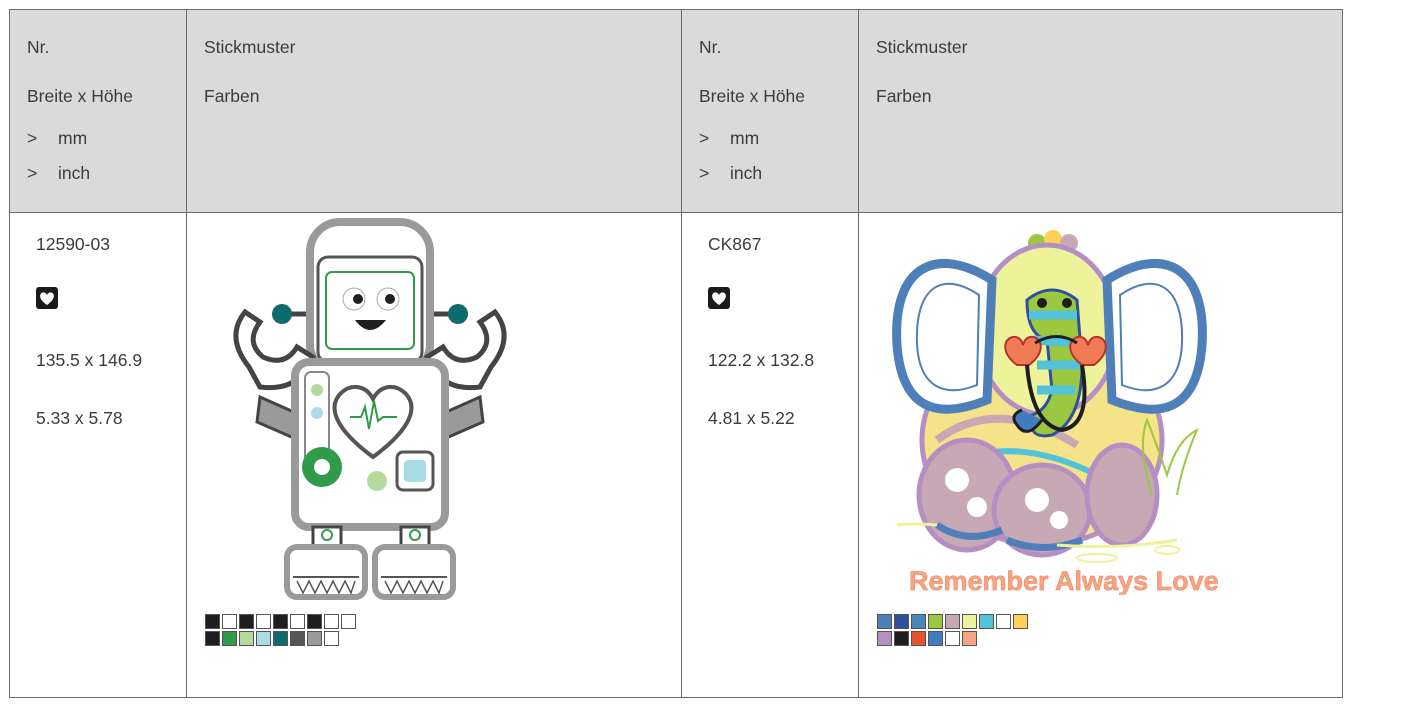 This screenshot has width=1403, height=707. What do you see at coordinates (98, 455) in the screenshot?
I see `info-cell-left: 12590-03 135.5 x 146.9 5.33 x 5.78` at bounding box center [98, 455].